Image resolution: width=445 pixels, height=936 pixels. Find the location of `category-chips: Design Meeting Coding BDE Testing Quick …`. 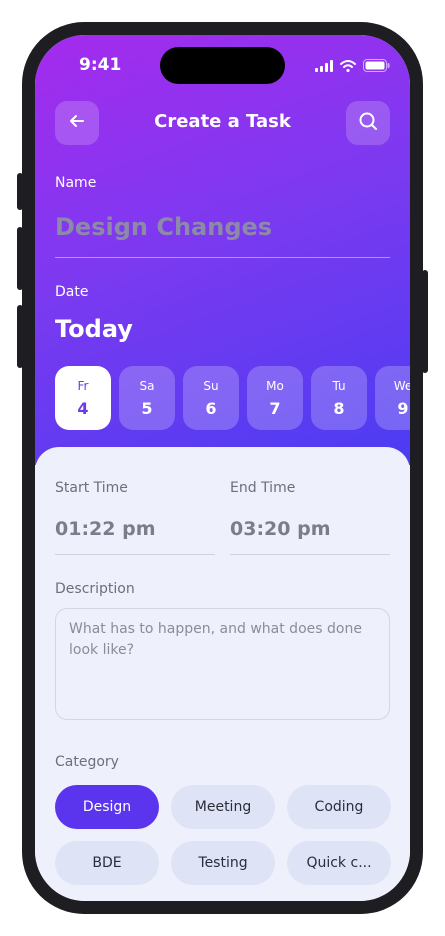

category-chips: Design Meeting Coding BDE Testing Quick … is located at coordinates (223, 835).